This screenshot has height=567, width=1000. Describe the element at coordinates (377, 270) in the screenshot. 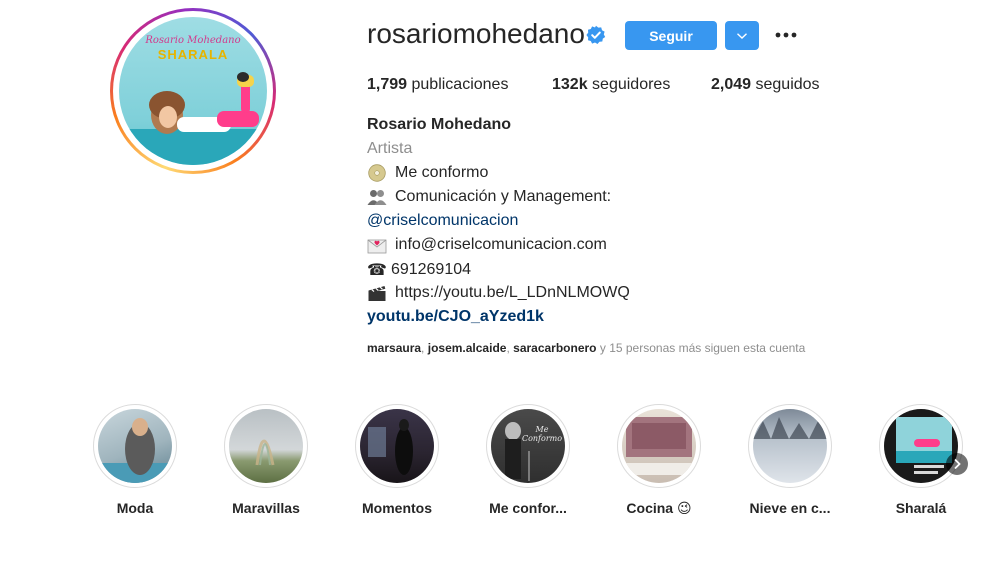

I see `phone-icon: ☎` at that location.